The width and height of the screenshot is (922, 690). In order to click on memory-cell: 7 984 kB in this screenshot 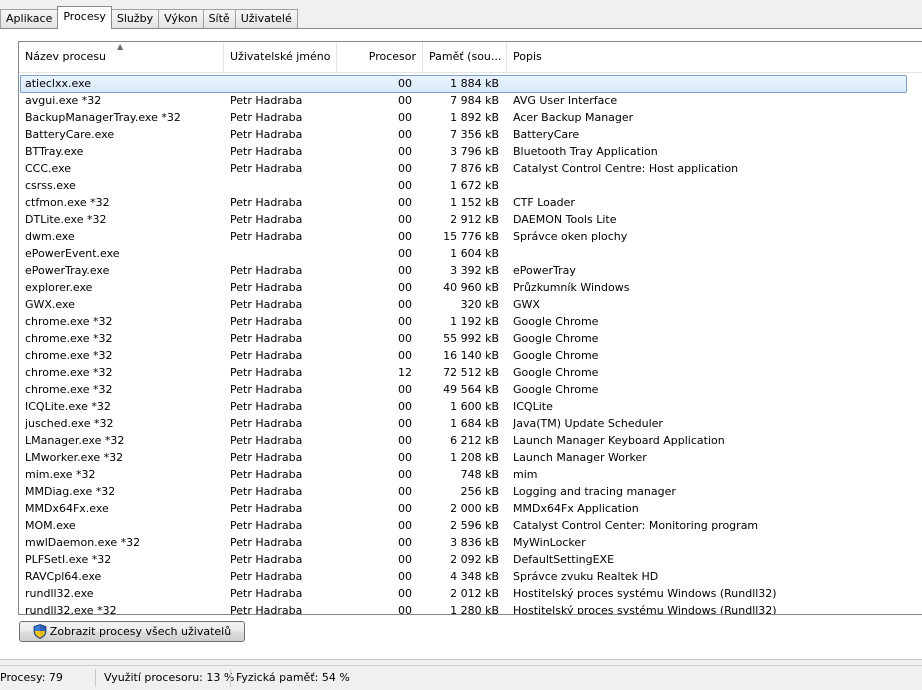, I will do `click(474, 100)`.